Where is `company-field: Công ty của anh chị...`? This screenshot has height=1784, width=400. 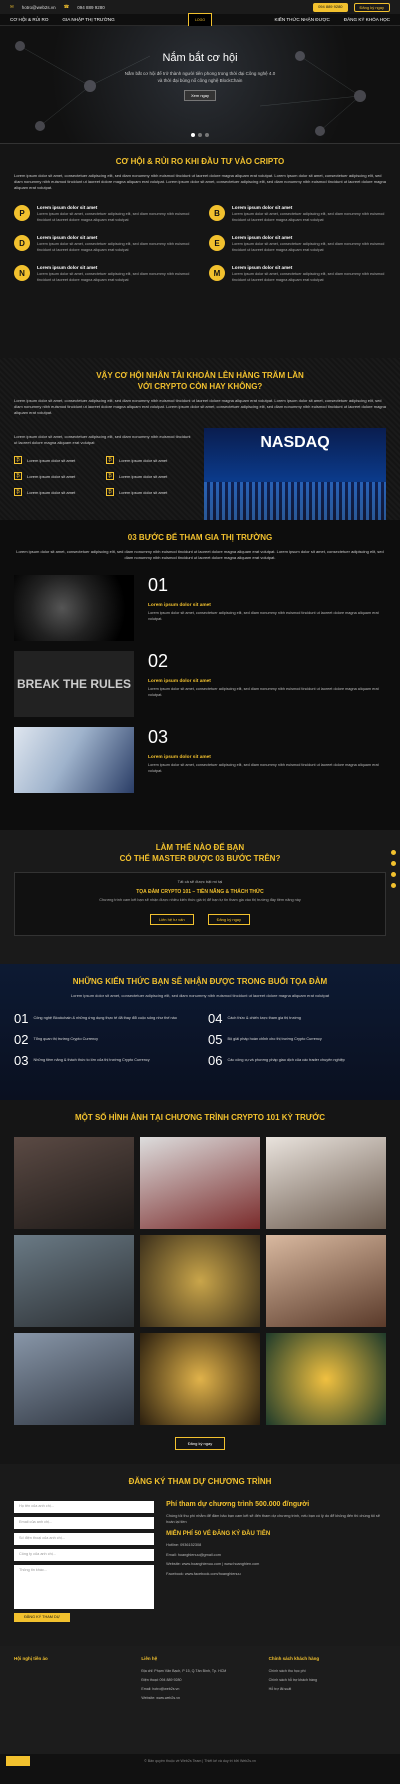 company-field: Công ty của anh chị... is located at coordinates (84, 1555).